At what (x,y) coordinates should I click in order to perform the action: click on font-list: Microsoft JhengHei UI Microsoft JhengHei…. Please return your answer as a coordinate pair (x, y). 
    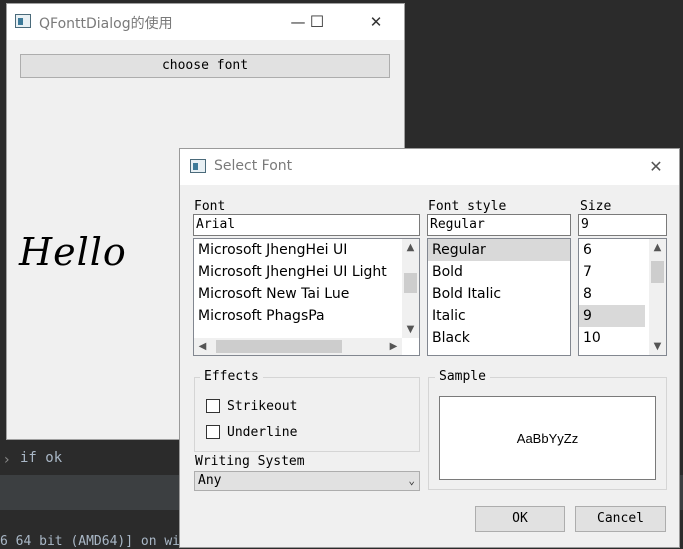
    Looking at the image, I should click on (306, 297).